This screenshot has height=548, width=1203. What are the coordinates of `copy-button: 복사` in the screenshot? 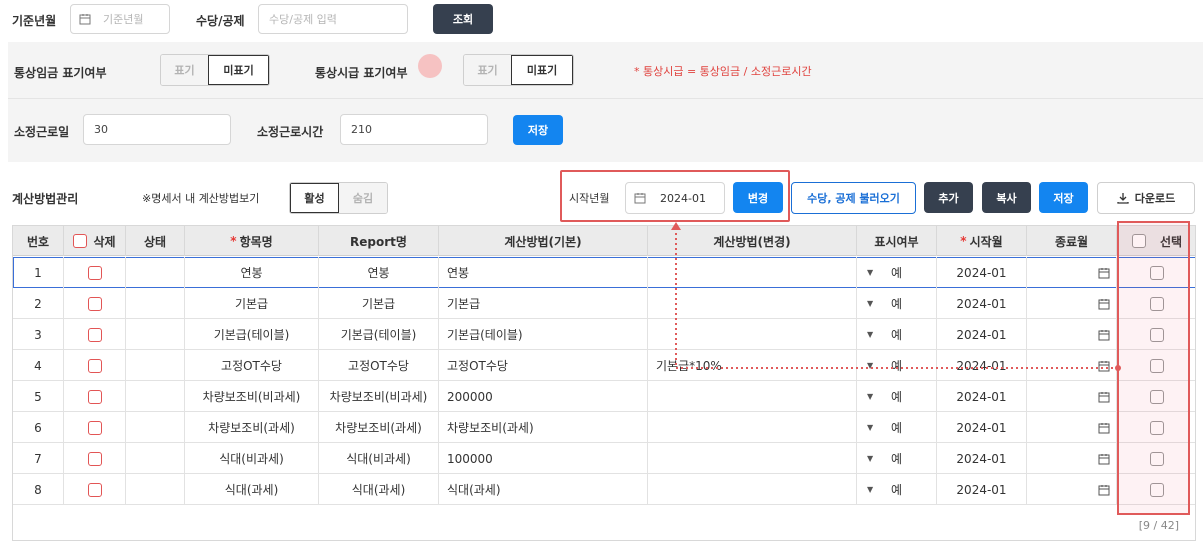 It's located at (1006, 197).